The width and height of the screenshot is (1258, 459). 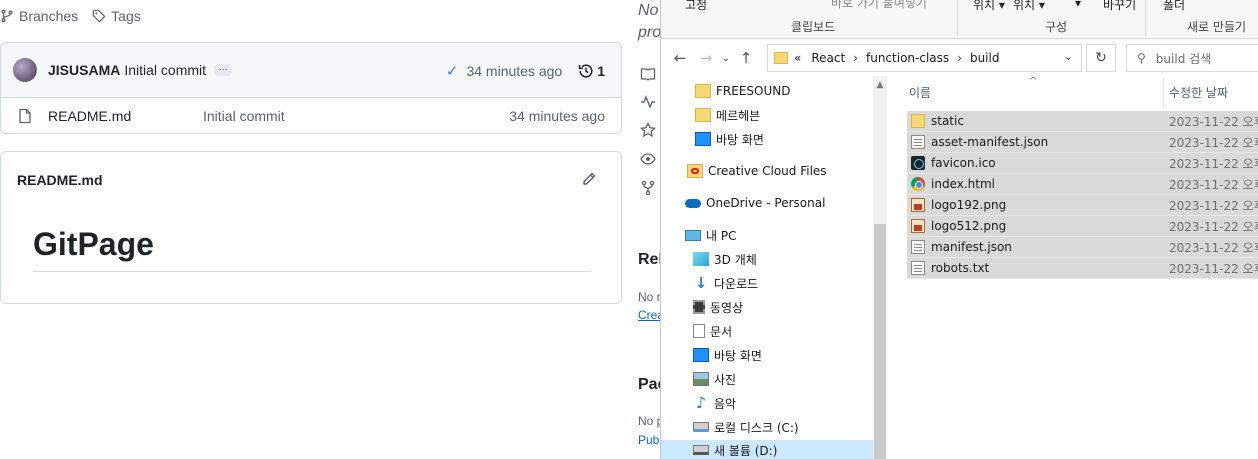 I want to click on refresh-icon: ↻, so click(x=1101, y=58).